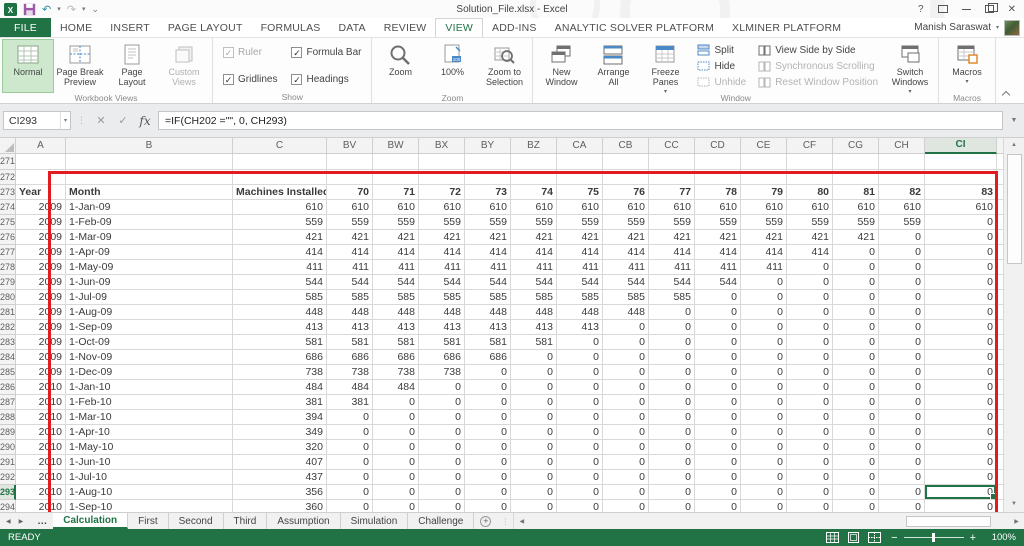 This screenshot has height=546, width=1024. Describe the element at coordinates (8, 267) in the screenshot. I see `row-header-278: 278` at that location.